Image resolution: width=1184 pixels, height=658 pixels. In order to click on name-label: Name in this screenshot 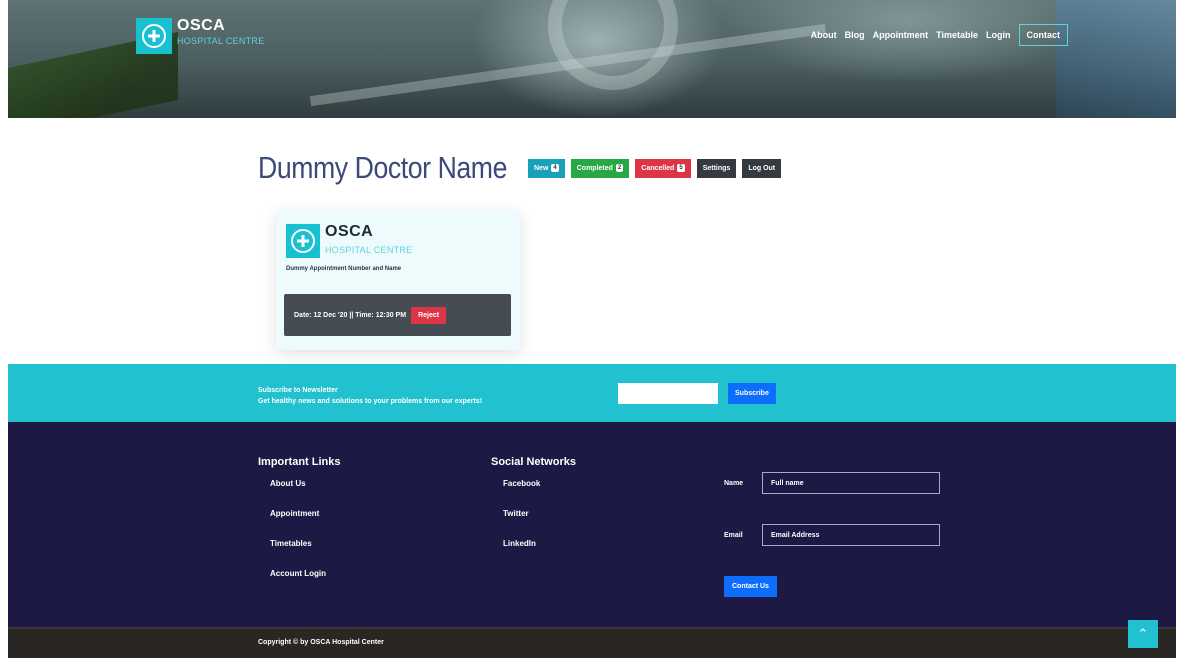, I will do `click(734, 483)`.